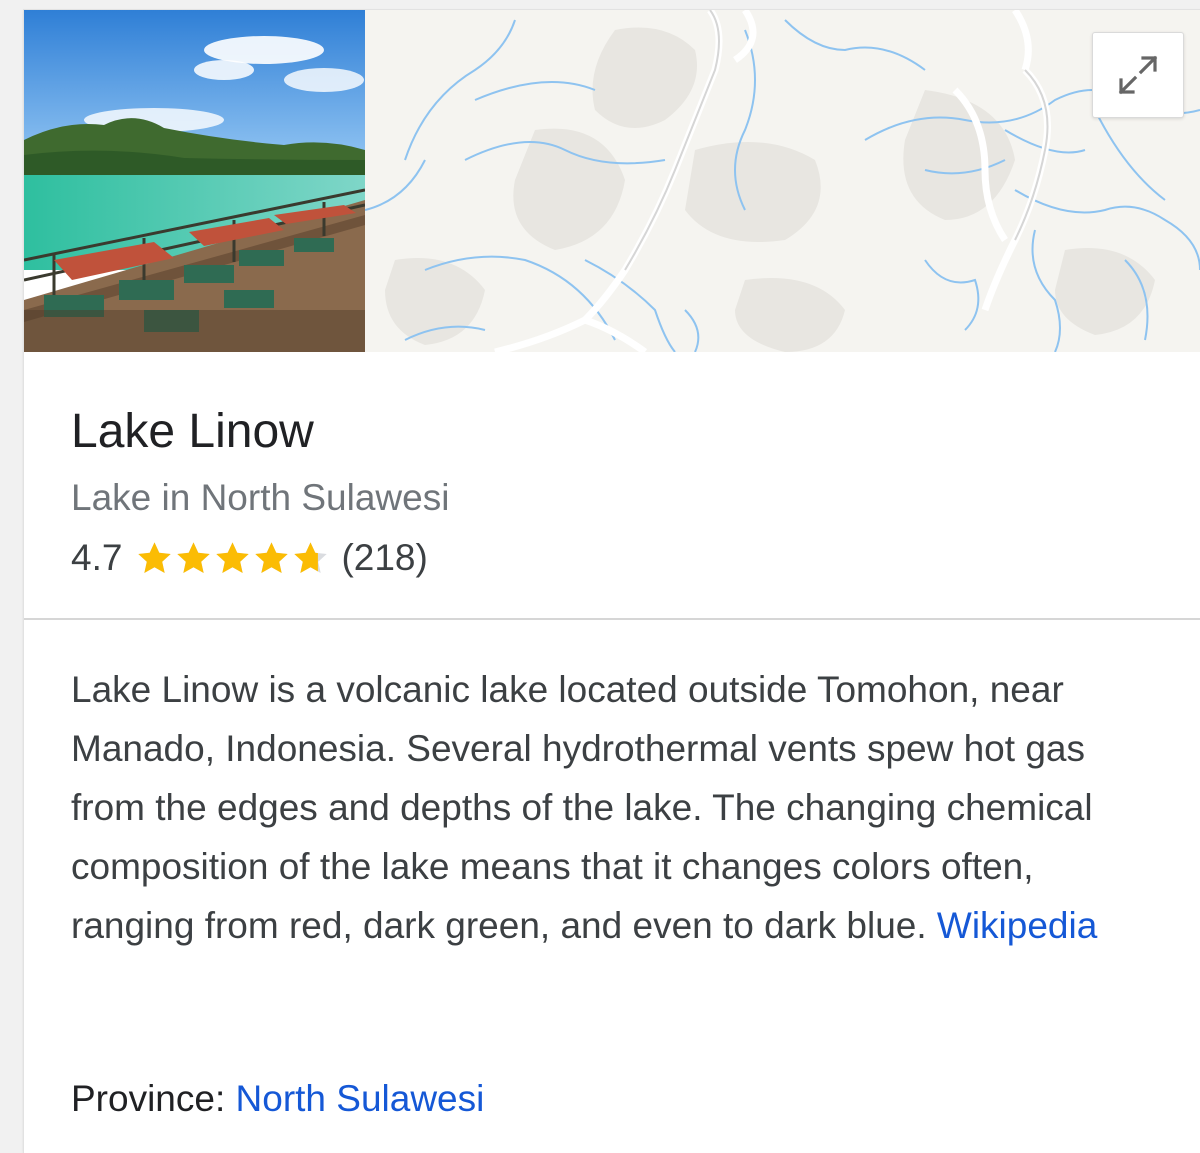 The width and height of the screenshot is (1200, 1153). What do you see at coordinates (192, 431) in the screenshot?
I see `place-title: Lake Linow` at bounding box center [192, 431].